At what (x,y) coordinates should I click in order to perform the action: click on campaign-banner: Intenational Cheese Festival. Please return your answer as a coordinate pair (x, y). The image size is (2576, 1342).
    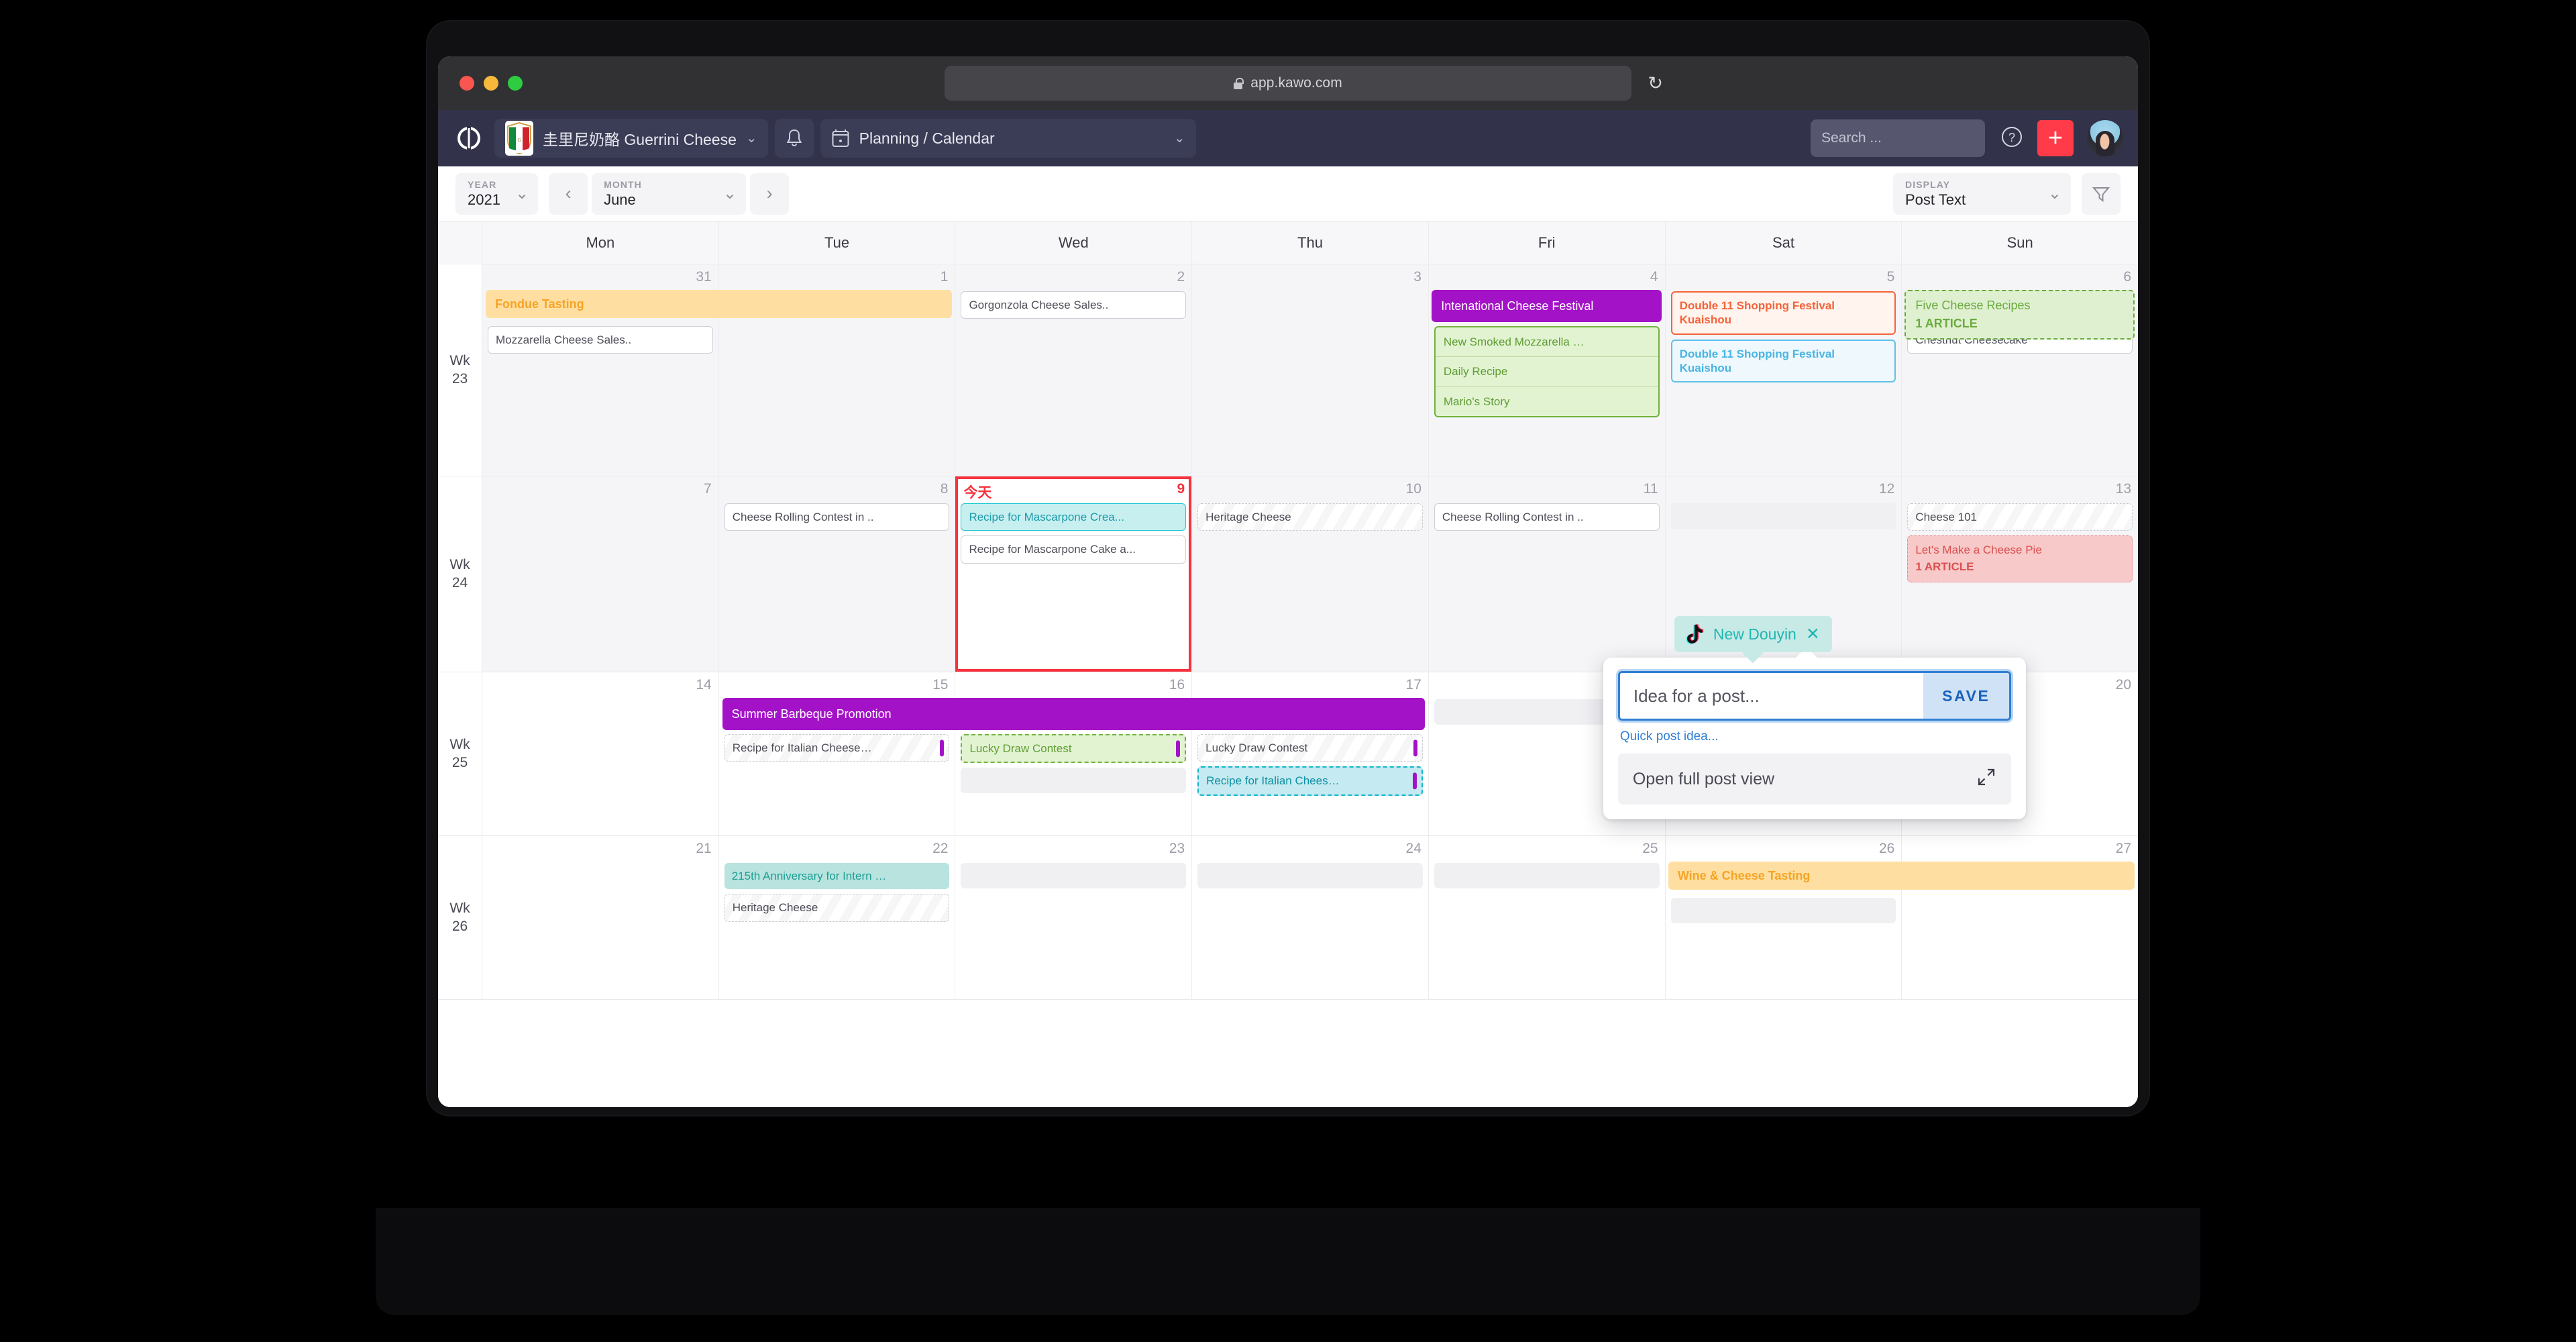
    Looking at the image, I should click on (1547, 306).